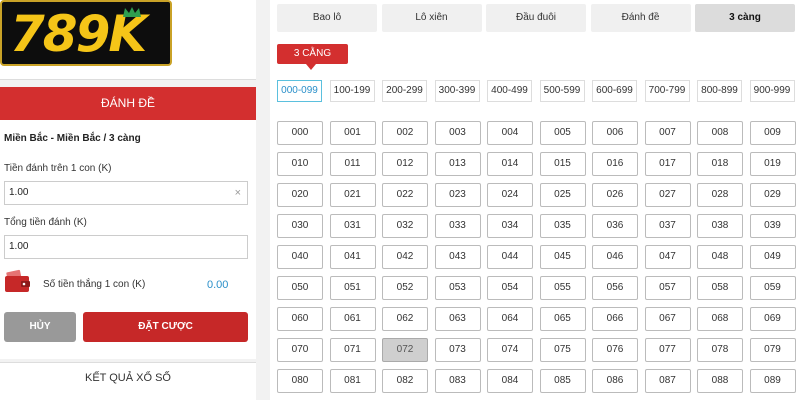  Describe the element at coordinates (615, 288) in the screenshot. I see `number-button: 056` at that location.